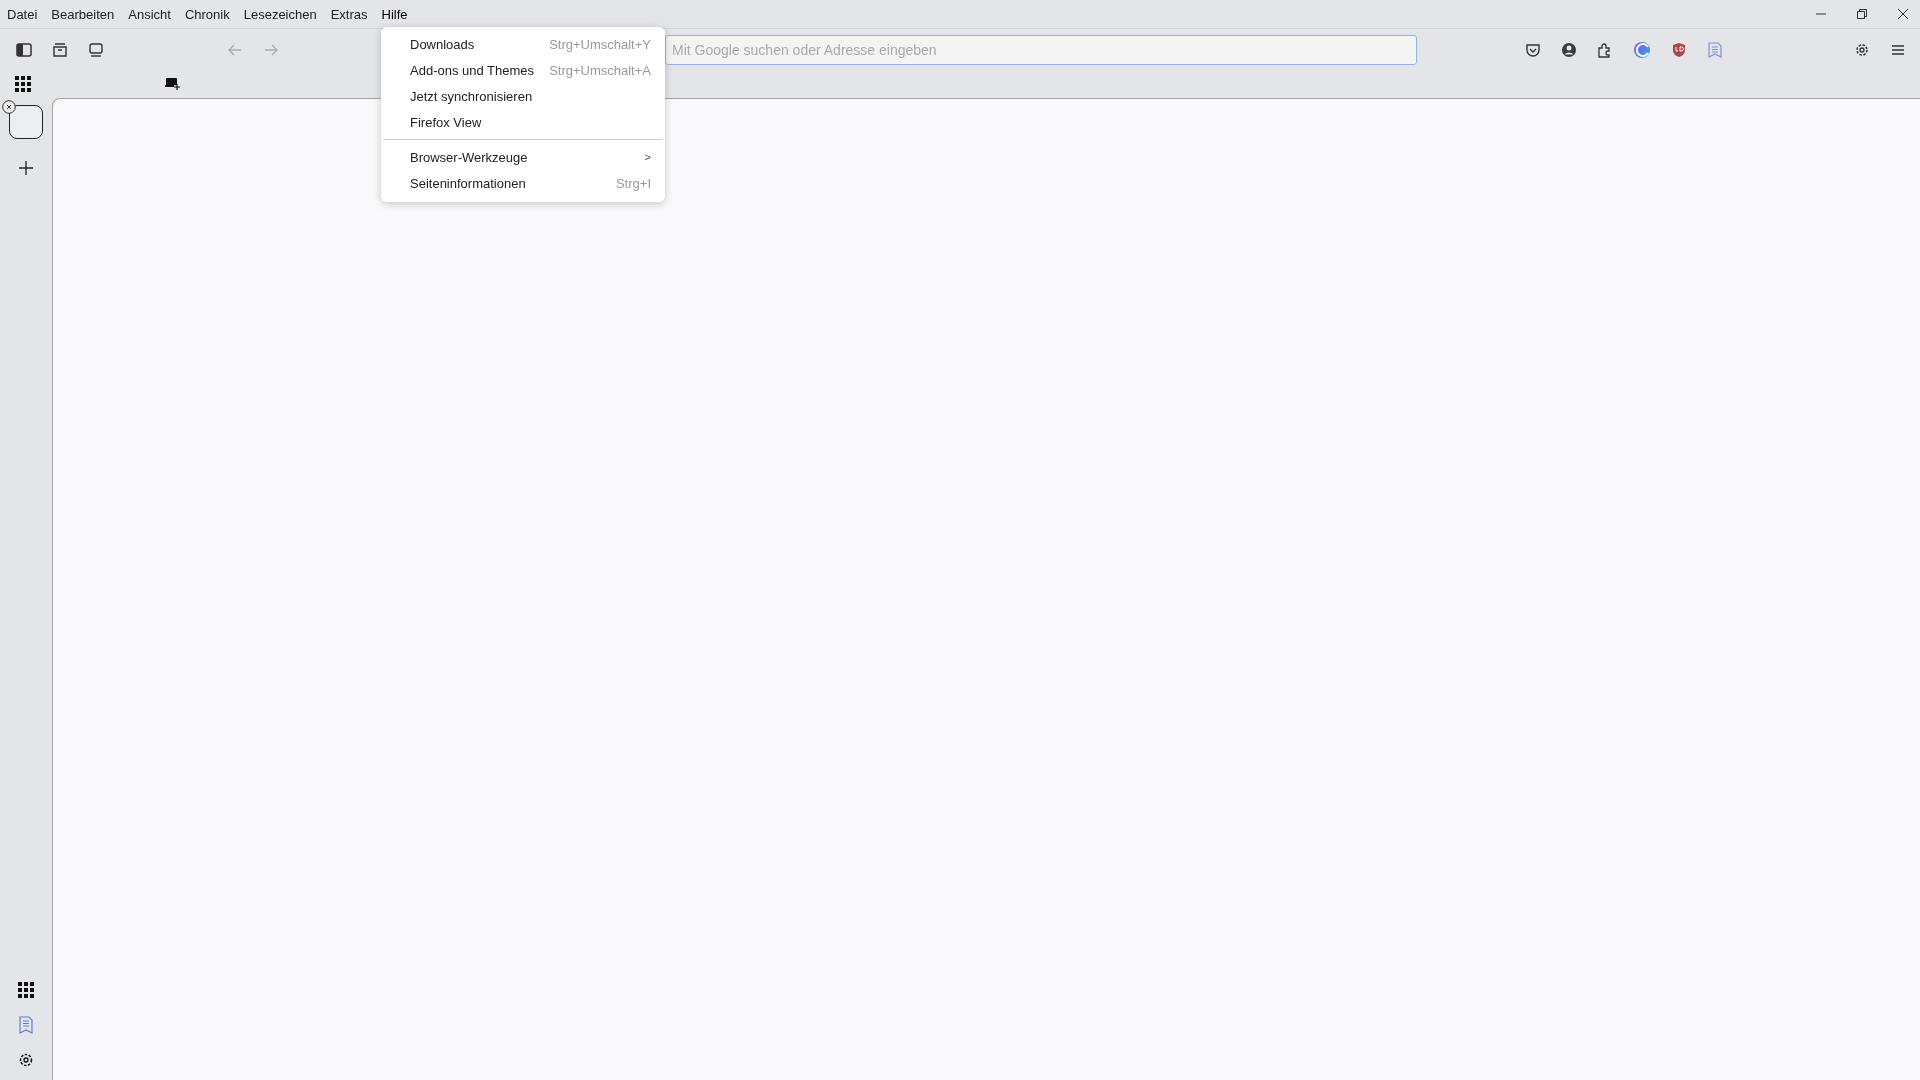 Image resolution: width=1920 pixels, height=1080 pixels. Describe the element at coordinates (647, 157) in the screenshot. I see `submenu-arrow: >` at that location.